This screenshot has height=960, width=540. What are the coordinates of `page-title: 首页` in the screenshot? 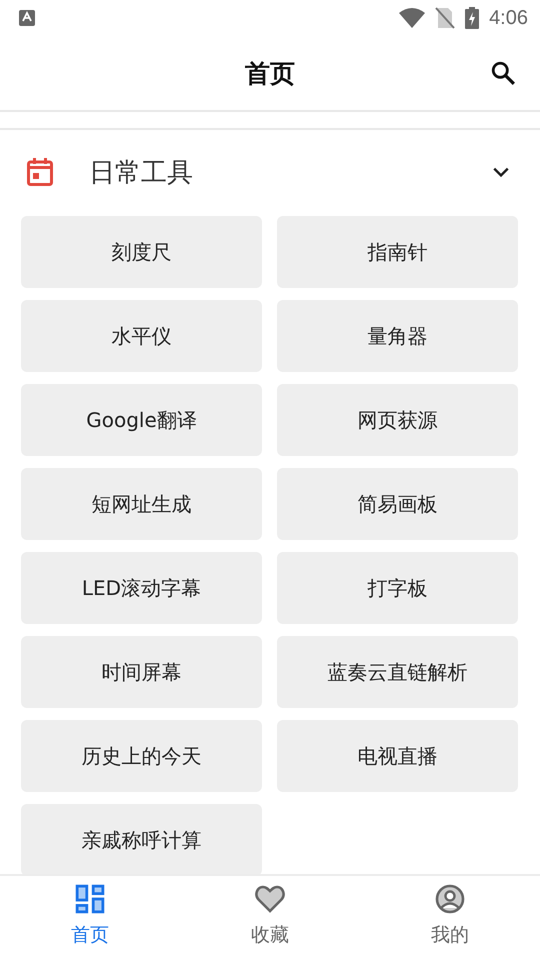 It's located at (270, 74).